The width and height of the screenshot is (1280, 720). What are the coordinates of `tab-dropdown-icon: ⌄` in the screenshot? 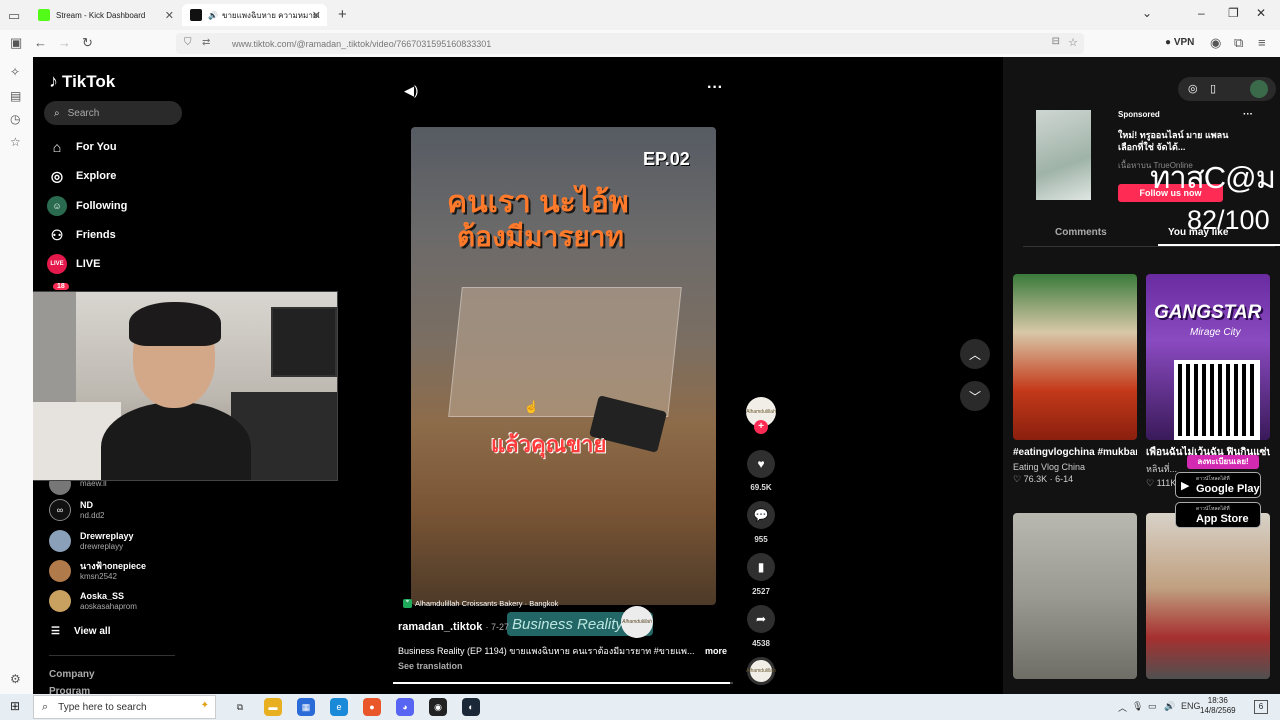 It's located at (1147, 13).